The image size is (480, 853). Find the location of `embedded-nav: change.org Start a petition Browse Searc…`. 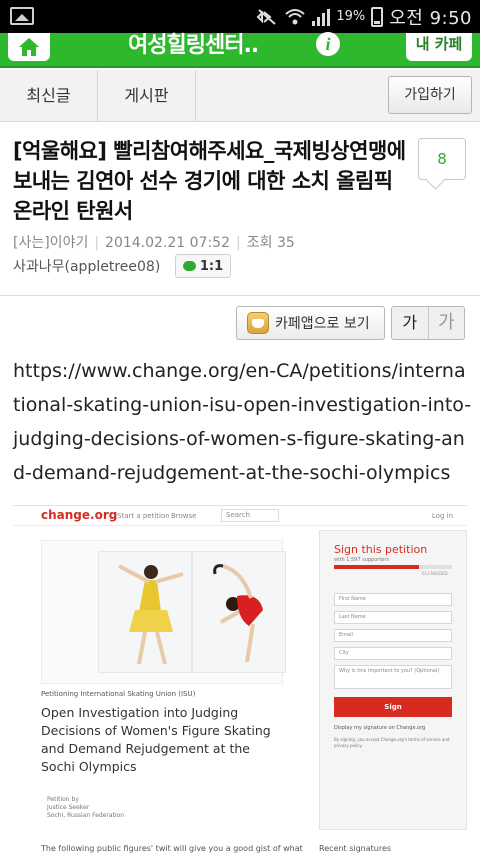

embedded-nav: change.org Start a petition Browse Searc… is located at coordinates (240, 516).